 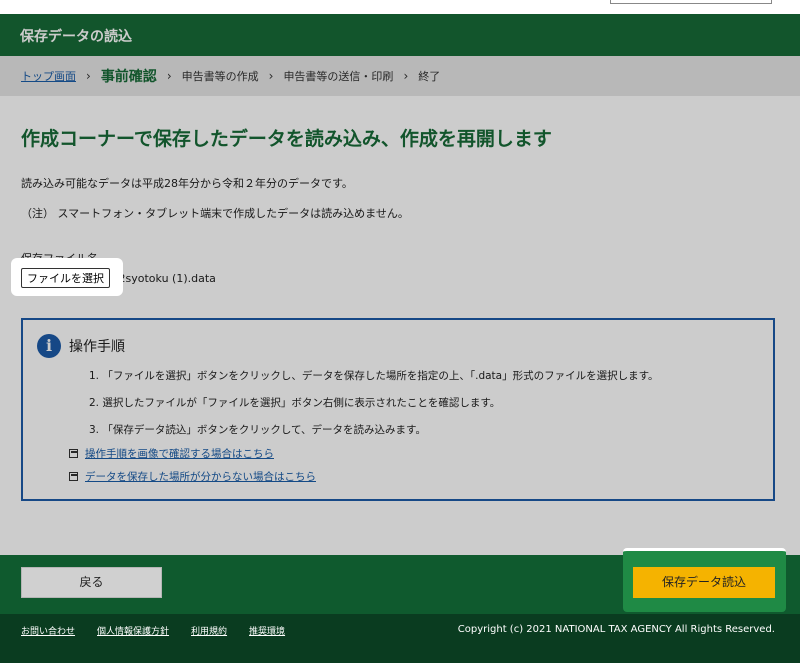 What do you see at coordinates (400, 35) in the screenshot?
I see `page-header: 保存データの読込` at bounding box center [400, 35].